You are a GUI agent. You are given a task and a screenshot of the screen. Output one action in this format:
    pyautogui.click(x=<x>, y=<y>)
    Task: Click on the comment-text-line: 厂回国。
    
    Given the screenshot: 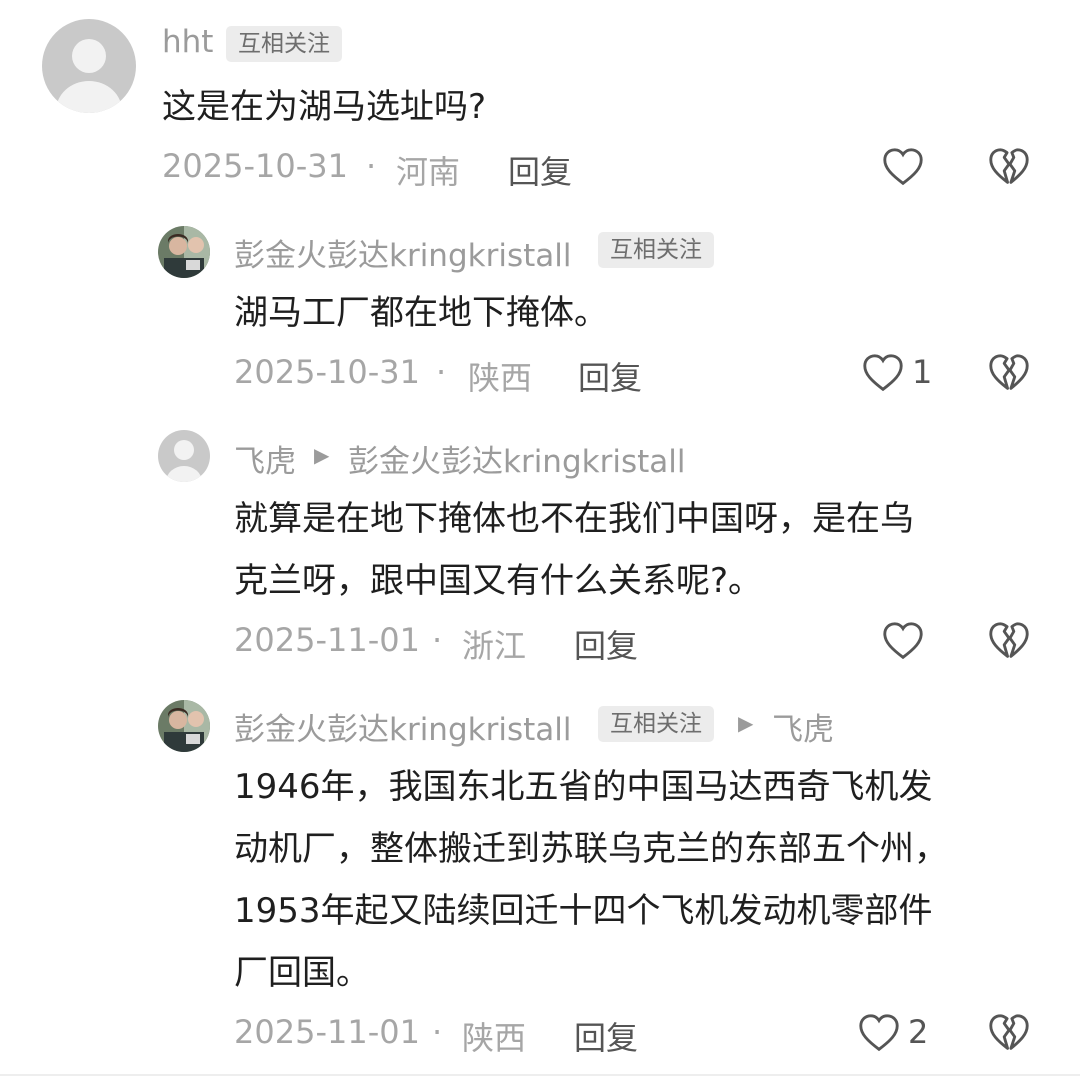 What is the action you would take?
    pyautogui.click(x=302, y=973)
    